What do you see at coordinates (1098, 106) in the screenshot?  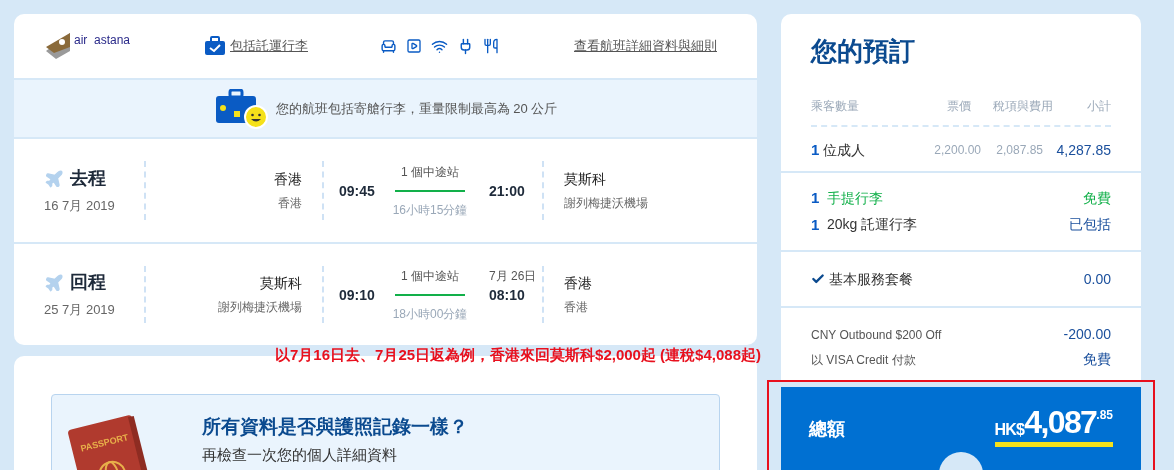 I see `column-header: 小計` at bounding box center [1098, 106].